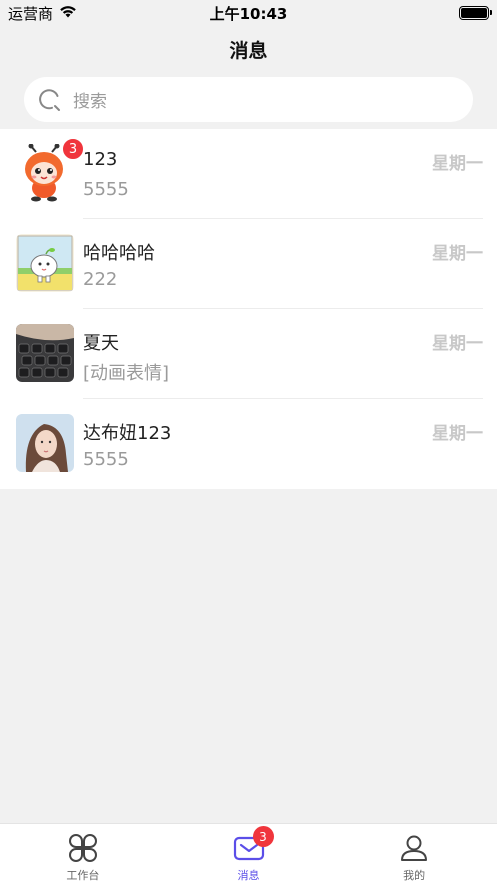 The height and width of the screenshot is (883, 497). I want to click on tab-label: 我的, so click(414, 875).